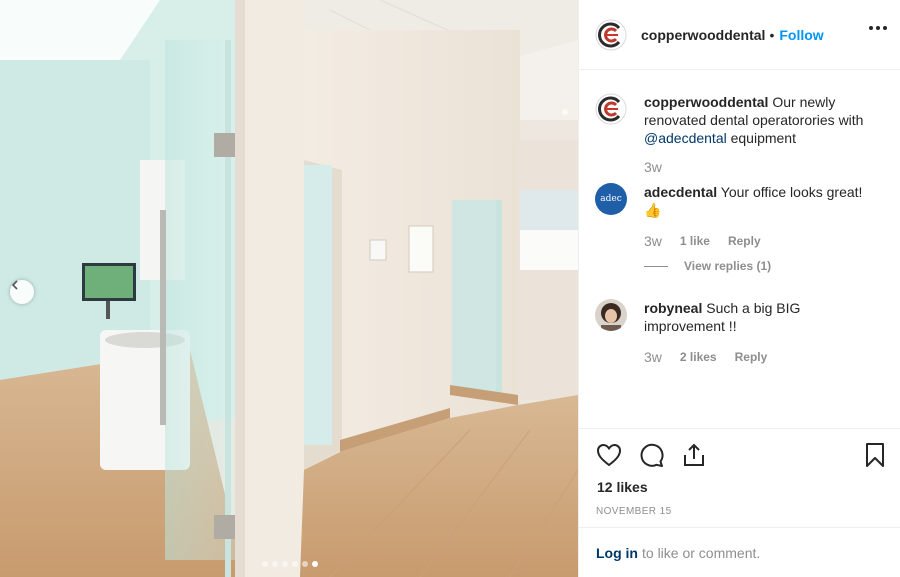 This screenshot has height=577, width=900. What do you see at coordinates (790, 192) in the screenshot?
I see `comment-body: Your office looks great!` at bounding box center [790, 192].